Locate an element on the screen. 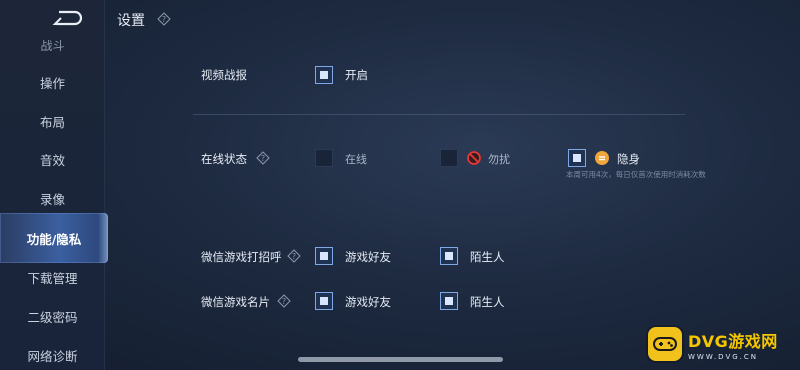 Image resolution: width=800 pixels, height=370 pixels. wechat-card-friends-checkbox is located at coordinates (324, 301).